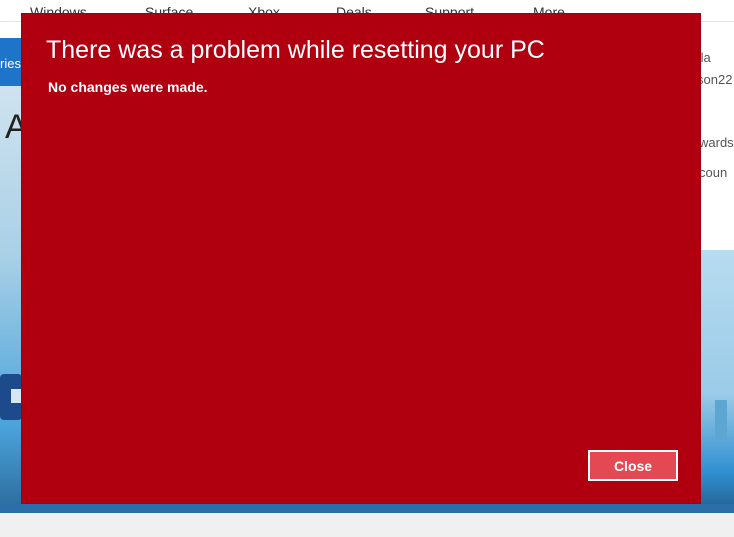 This screenshot has width=734, height=537. I want to click on left-category-label: ries, so click(10, 63).